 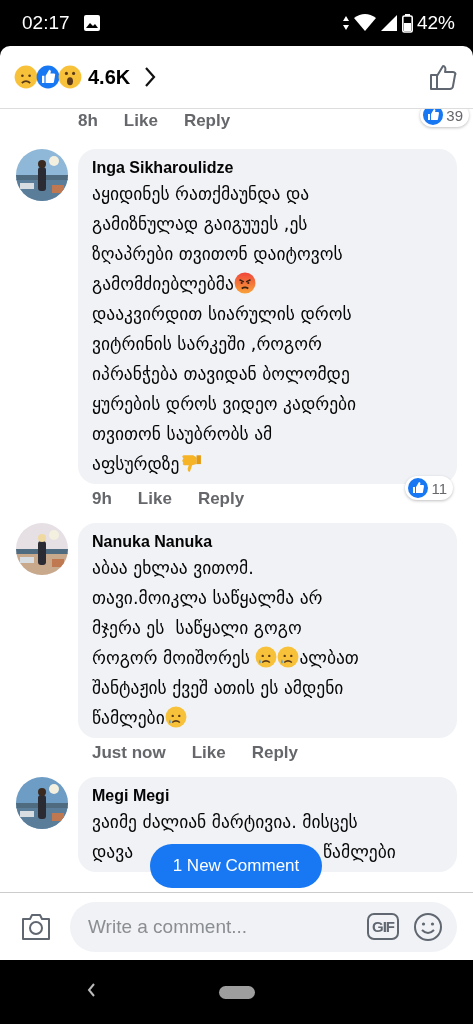 What do you see at coordinates (26, 77) in the screenshot?
I see `sad-face-icon` at bounding box center [26, 77].